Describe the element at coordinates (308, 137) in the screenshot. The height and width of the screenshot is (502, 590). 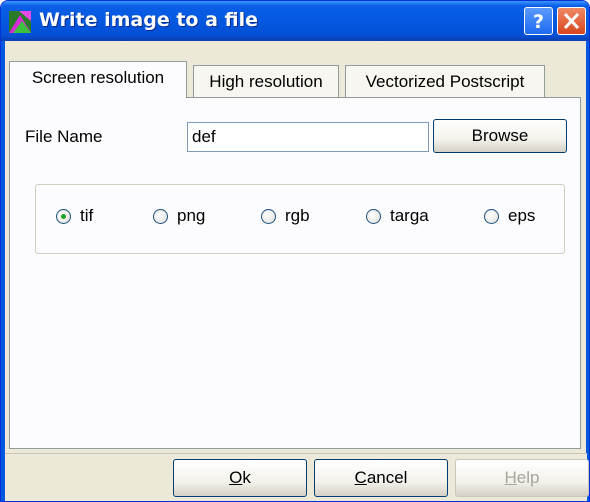
I see `file-name-input: def` at that location.